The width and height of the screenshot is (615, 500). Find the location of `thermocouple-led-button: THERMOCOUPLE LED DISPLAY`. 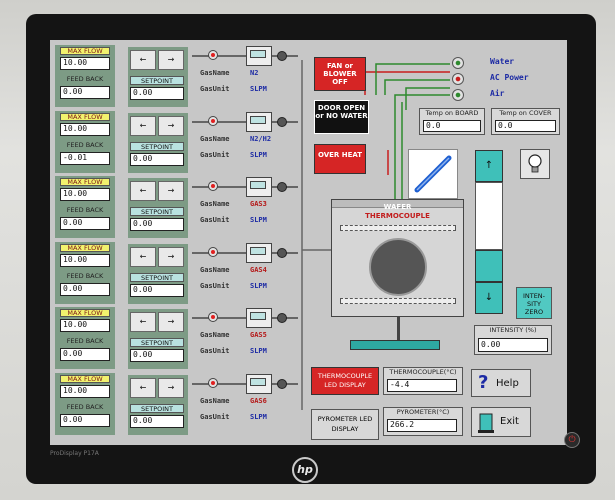

thermocouple-led-button: THERMOCOUPLE LED DISPLAY is located at coordinates (345, 381).